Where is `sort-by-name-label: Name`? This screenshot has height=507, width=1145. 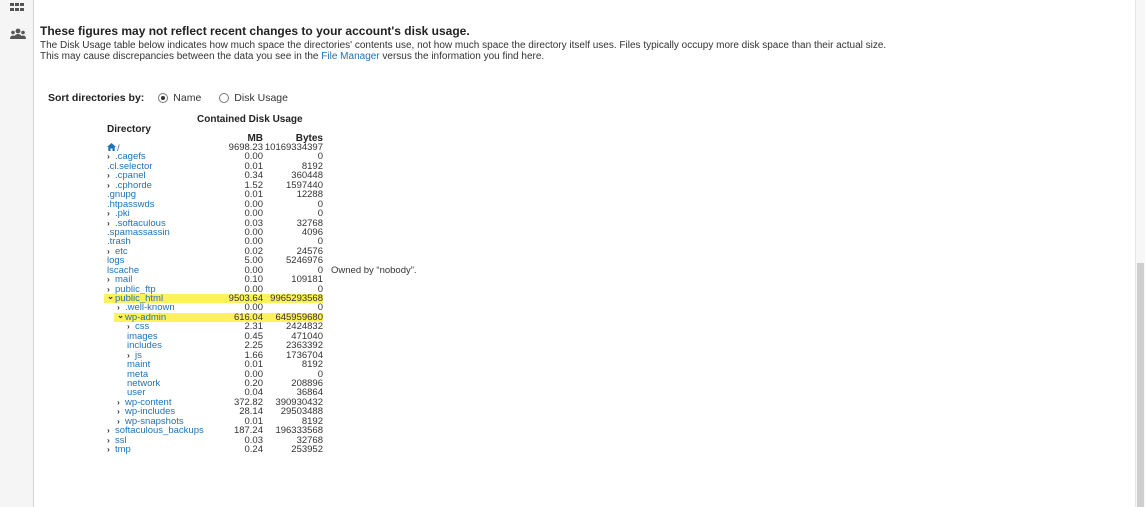
sort-by-name-label: Name is located at coordinates (187, 98).